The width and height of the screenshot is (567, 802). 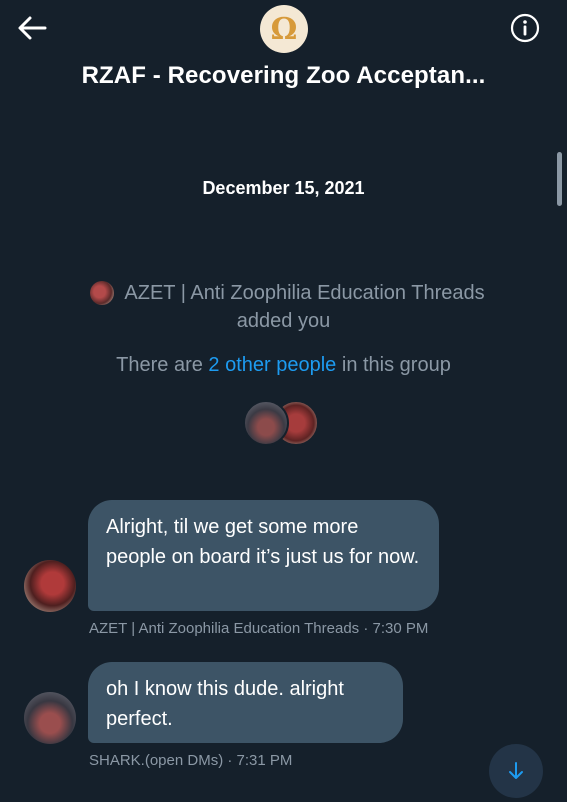 What do you see at coordinates (304, 293) in the screenshot?
I see `adder-name: AZET | Anti Zoophilia Education Threads` at bounding box center [304, 293].